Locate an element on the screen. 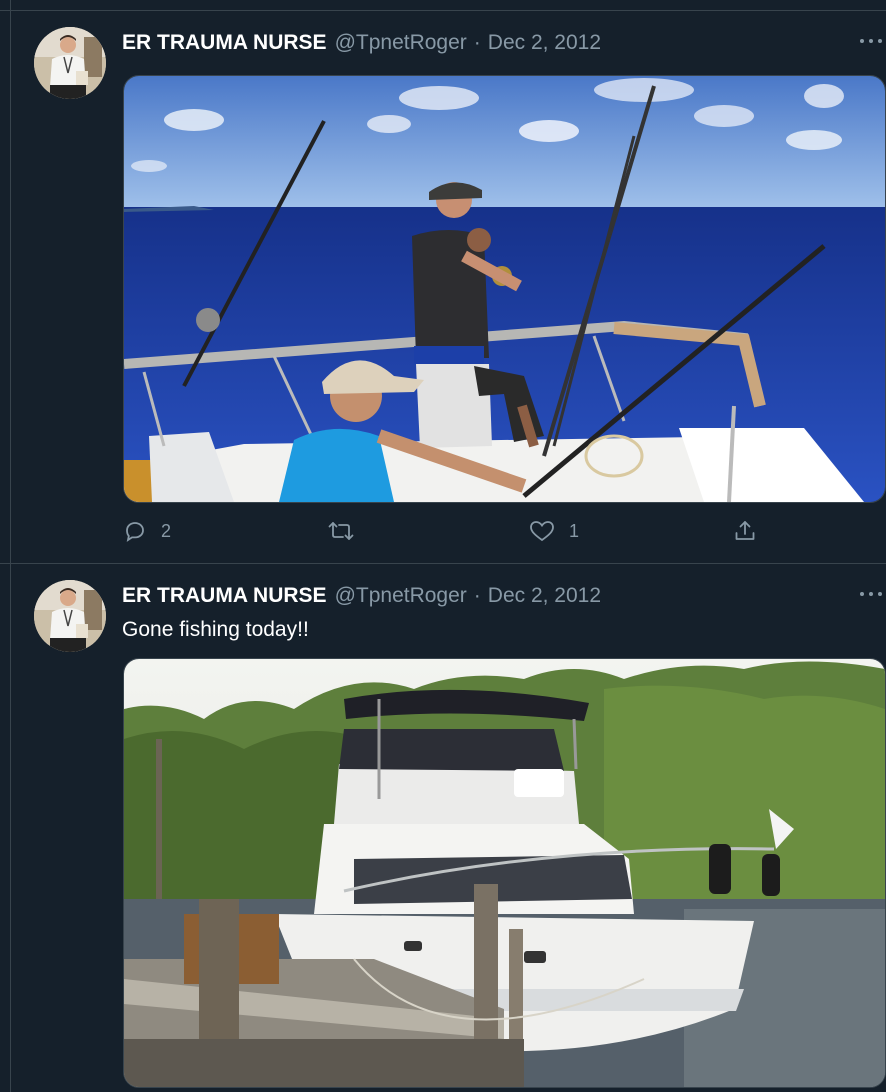 The width and height of the screenshot is (886, 1092). tweet-text: Gone fishing today!! is located at coordinates (215, 629).